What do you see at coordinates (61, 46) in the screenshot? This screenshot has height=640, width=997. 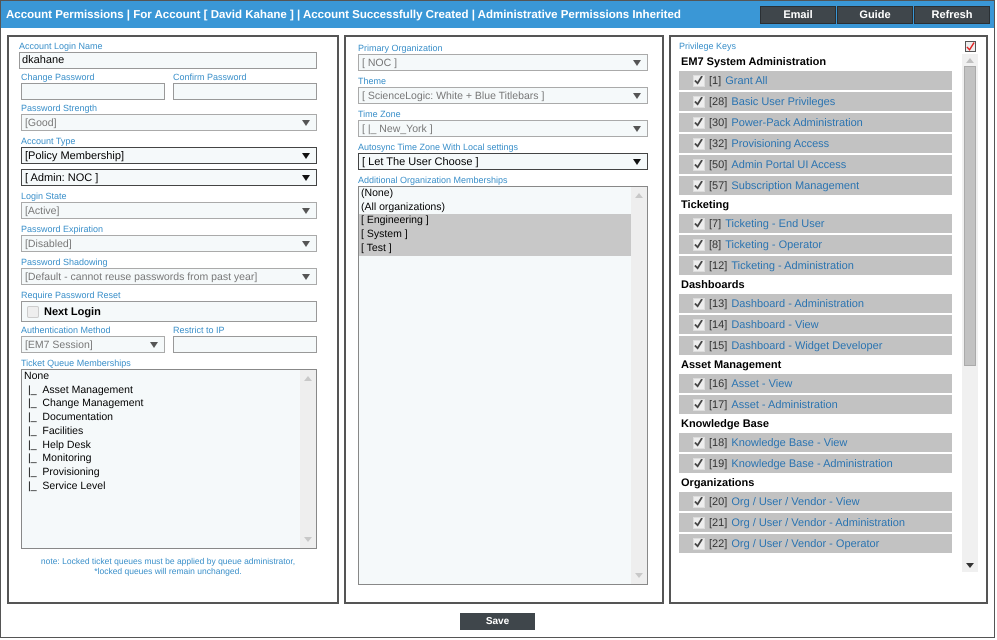 I see `field-label: Account Login Name` at bounding box center [61, 46].